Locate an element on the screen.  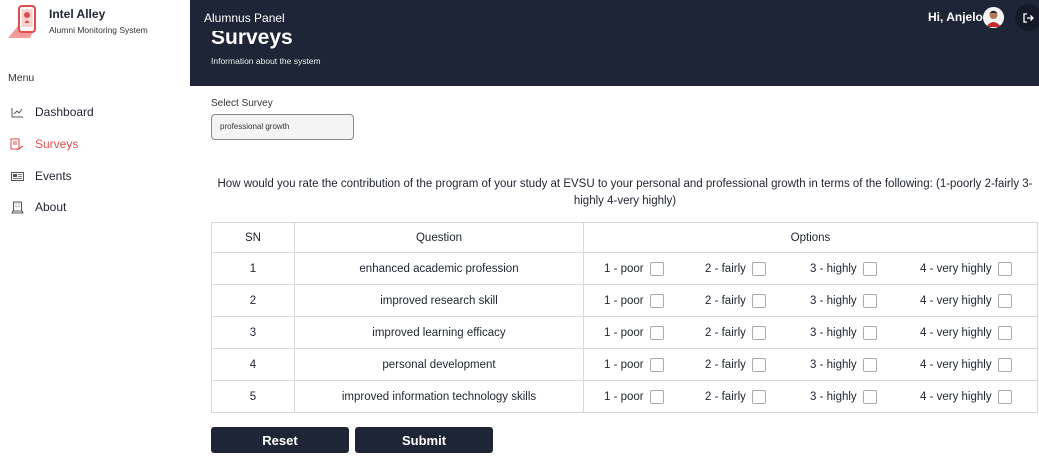
logout-button is located at coordinates (1027, 17).